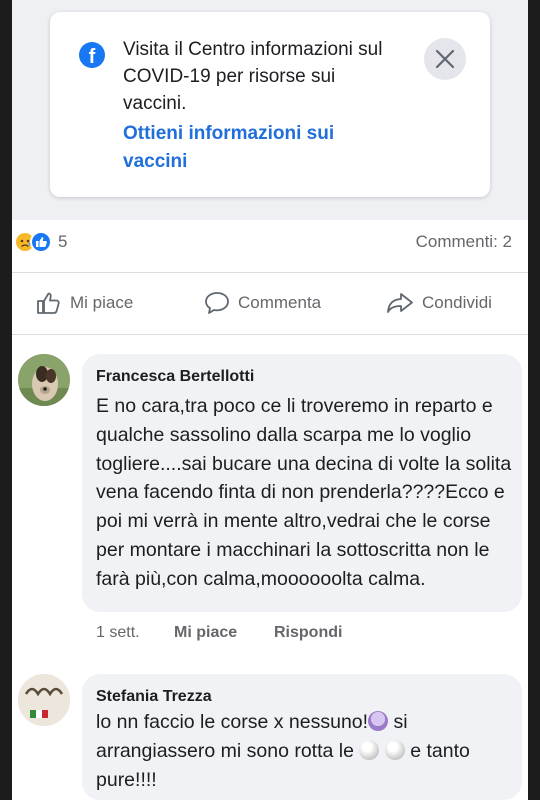 Image resolution: width=540 pixels, height=800 pixels. Describe the element at coordinates (378, 721) in the screenshot. I see `person-facepalm-emoji-icon` at that location.